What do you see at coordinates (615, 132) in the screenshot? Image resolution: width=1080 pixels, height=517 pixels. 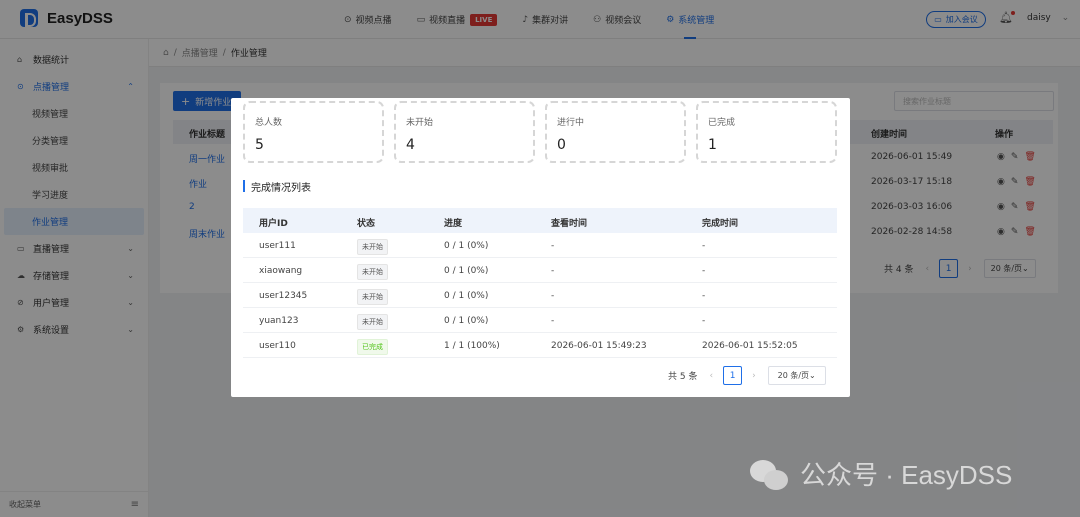 I see `stat-in-progress: 进行中 0` at bounding box center [615, 132].